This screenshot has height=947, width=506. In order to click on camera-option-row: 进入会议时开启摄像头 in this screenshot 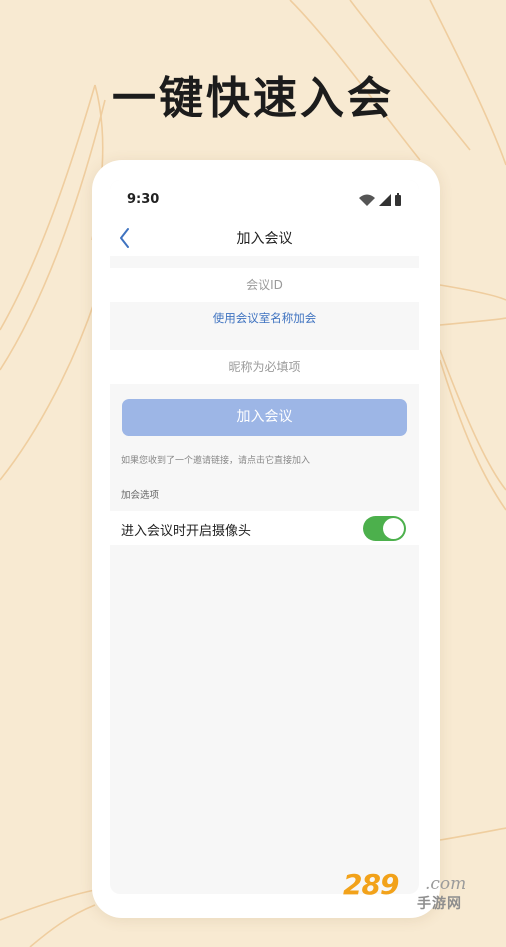, I will do `click(264, 528)`.